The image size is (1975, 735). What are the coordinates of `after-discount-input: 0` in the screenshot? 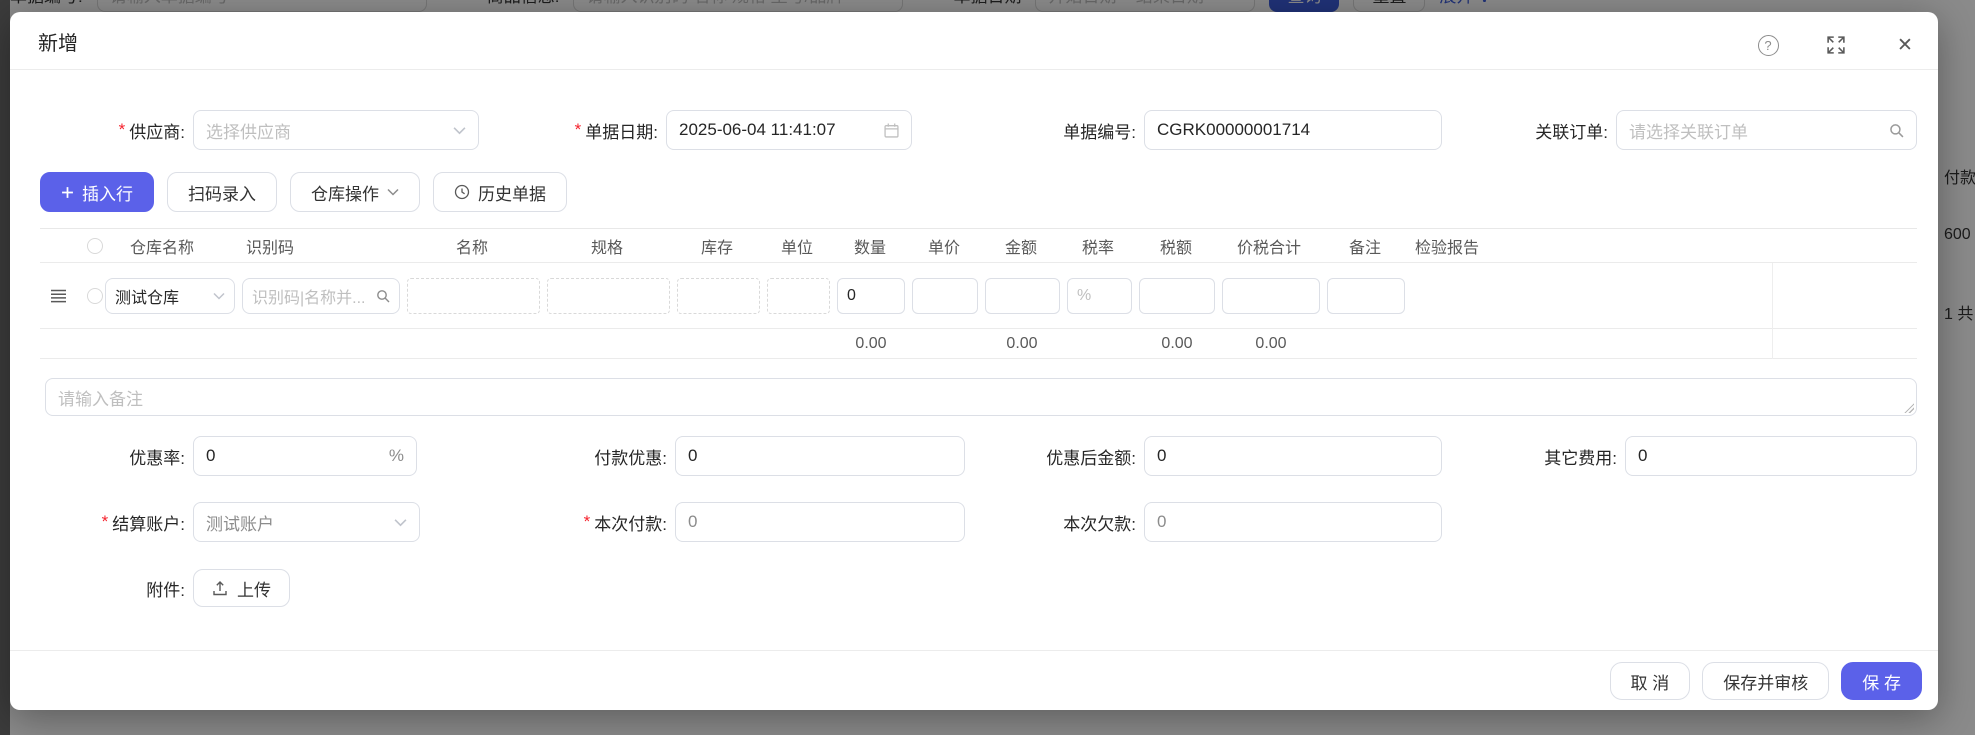 It's located at (1293, 456).